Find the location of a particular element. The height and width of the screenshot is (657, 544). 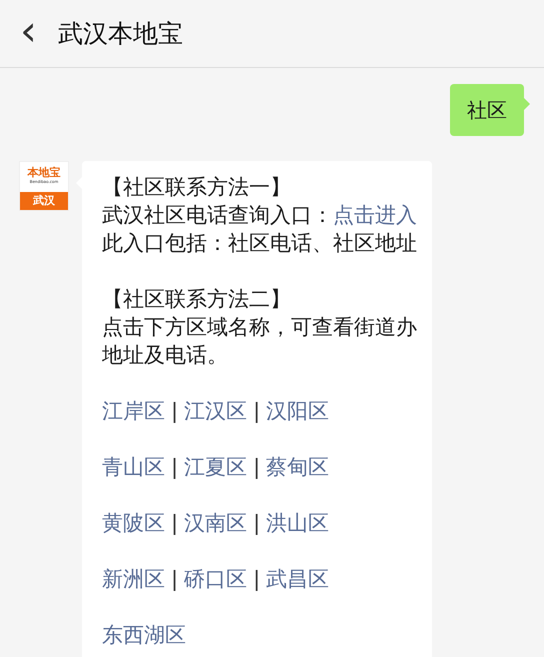

district-link: 江夏区 is located at coordinates (216, 467).